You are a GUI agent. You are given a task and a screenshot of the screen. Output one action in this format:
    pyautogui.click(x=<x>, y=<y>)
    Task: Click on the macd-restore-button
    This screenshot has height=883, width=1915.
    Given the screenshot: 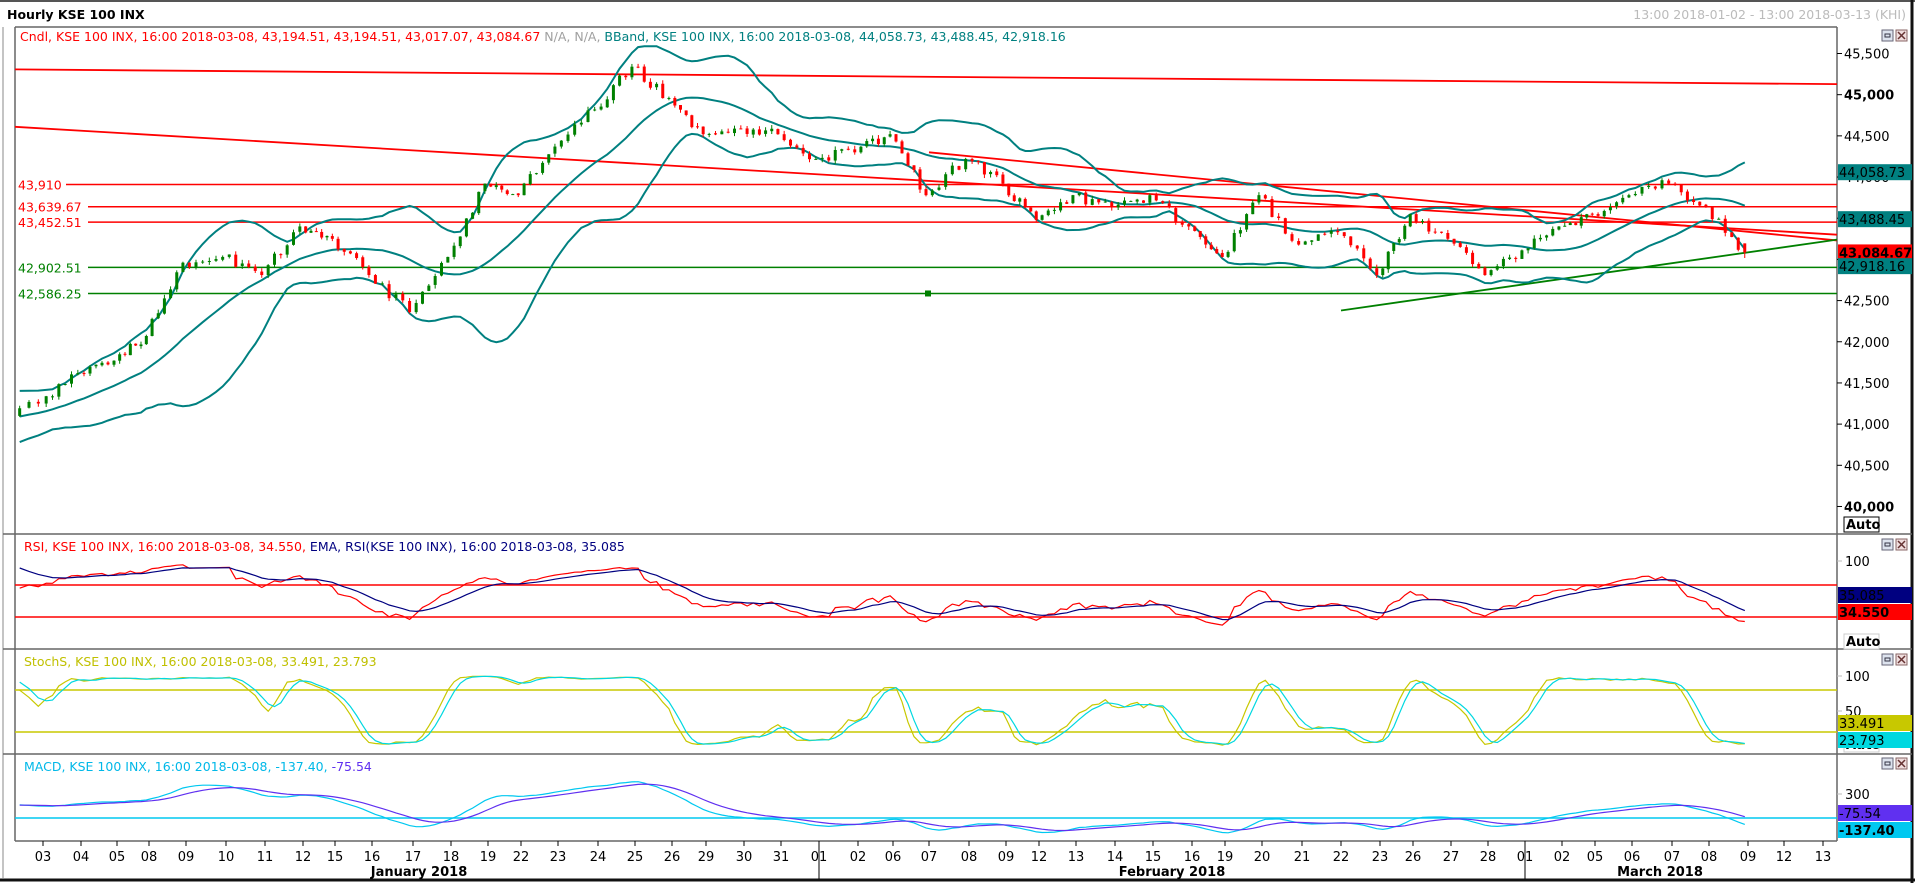 What is the action you would take?
    pyautogui.click(x=1887, y=763)
    